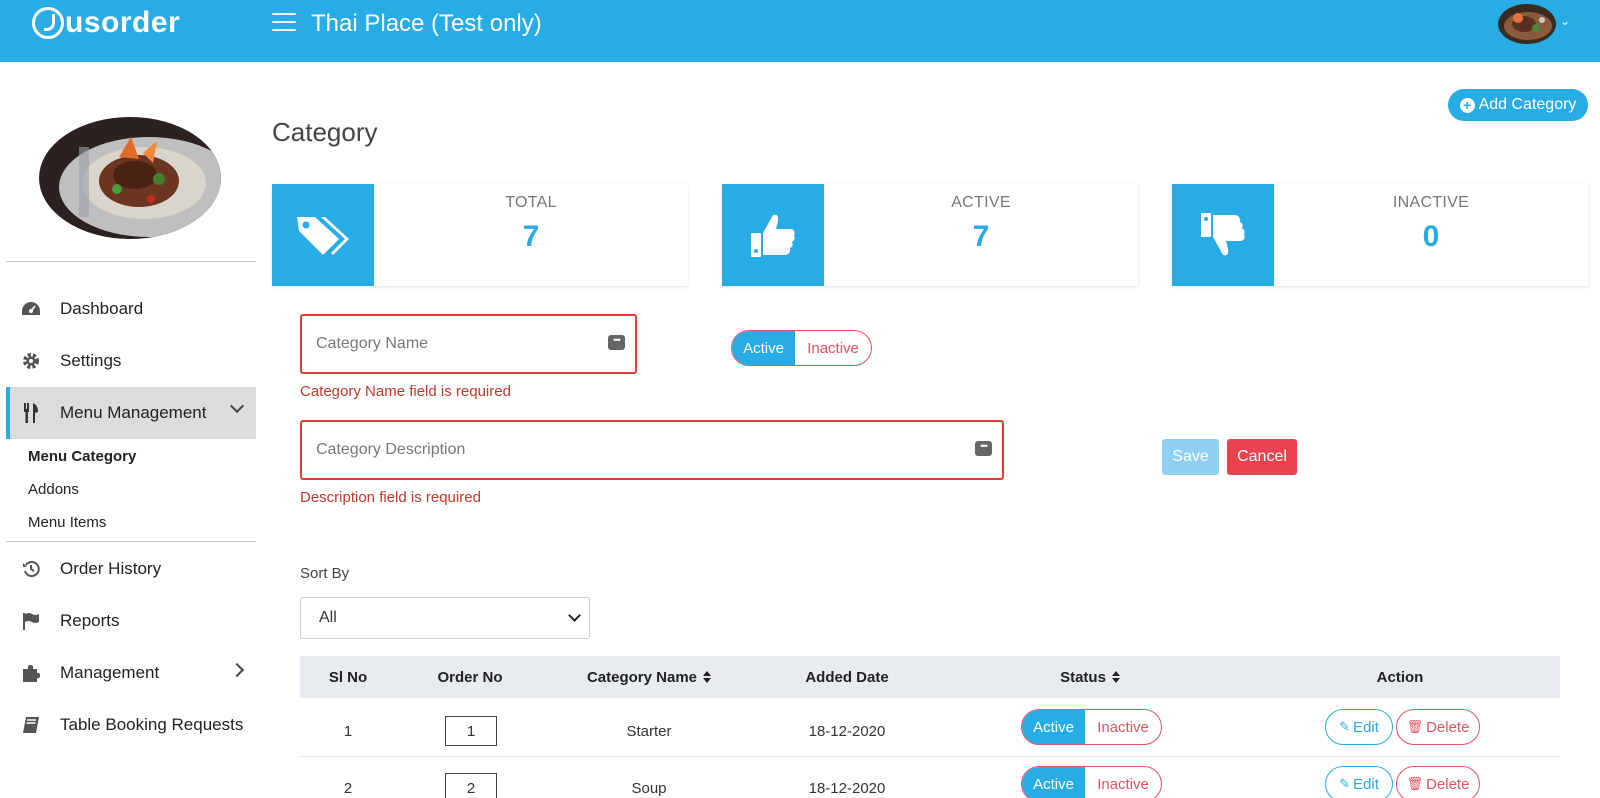 Image resolution: width=1600 pixels, height=798 pixels. What do you see at coordinates (1527, 104) in the screenshot?
I see `add-category-label: Add Category` at bounding box center [1527, 104].